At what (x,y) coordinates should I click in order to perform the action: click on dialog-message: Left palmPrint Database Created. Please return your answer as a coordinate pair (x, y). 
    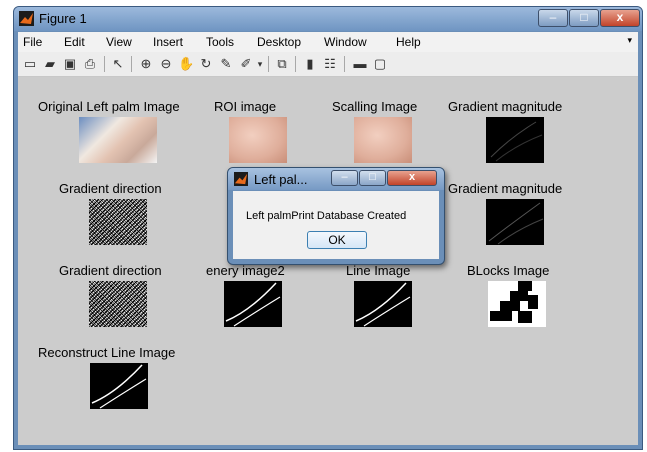
    Looking at the image, I should click on (326, 216).